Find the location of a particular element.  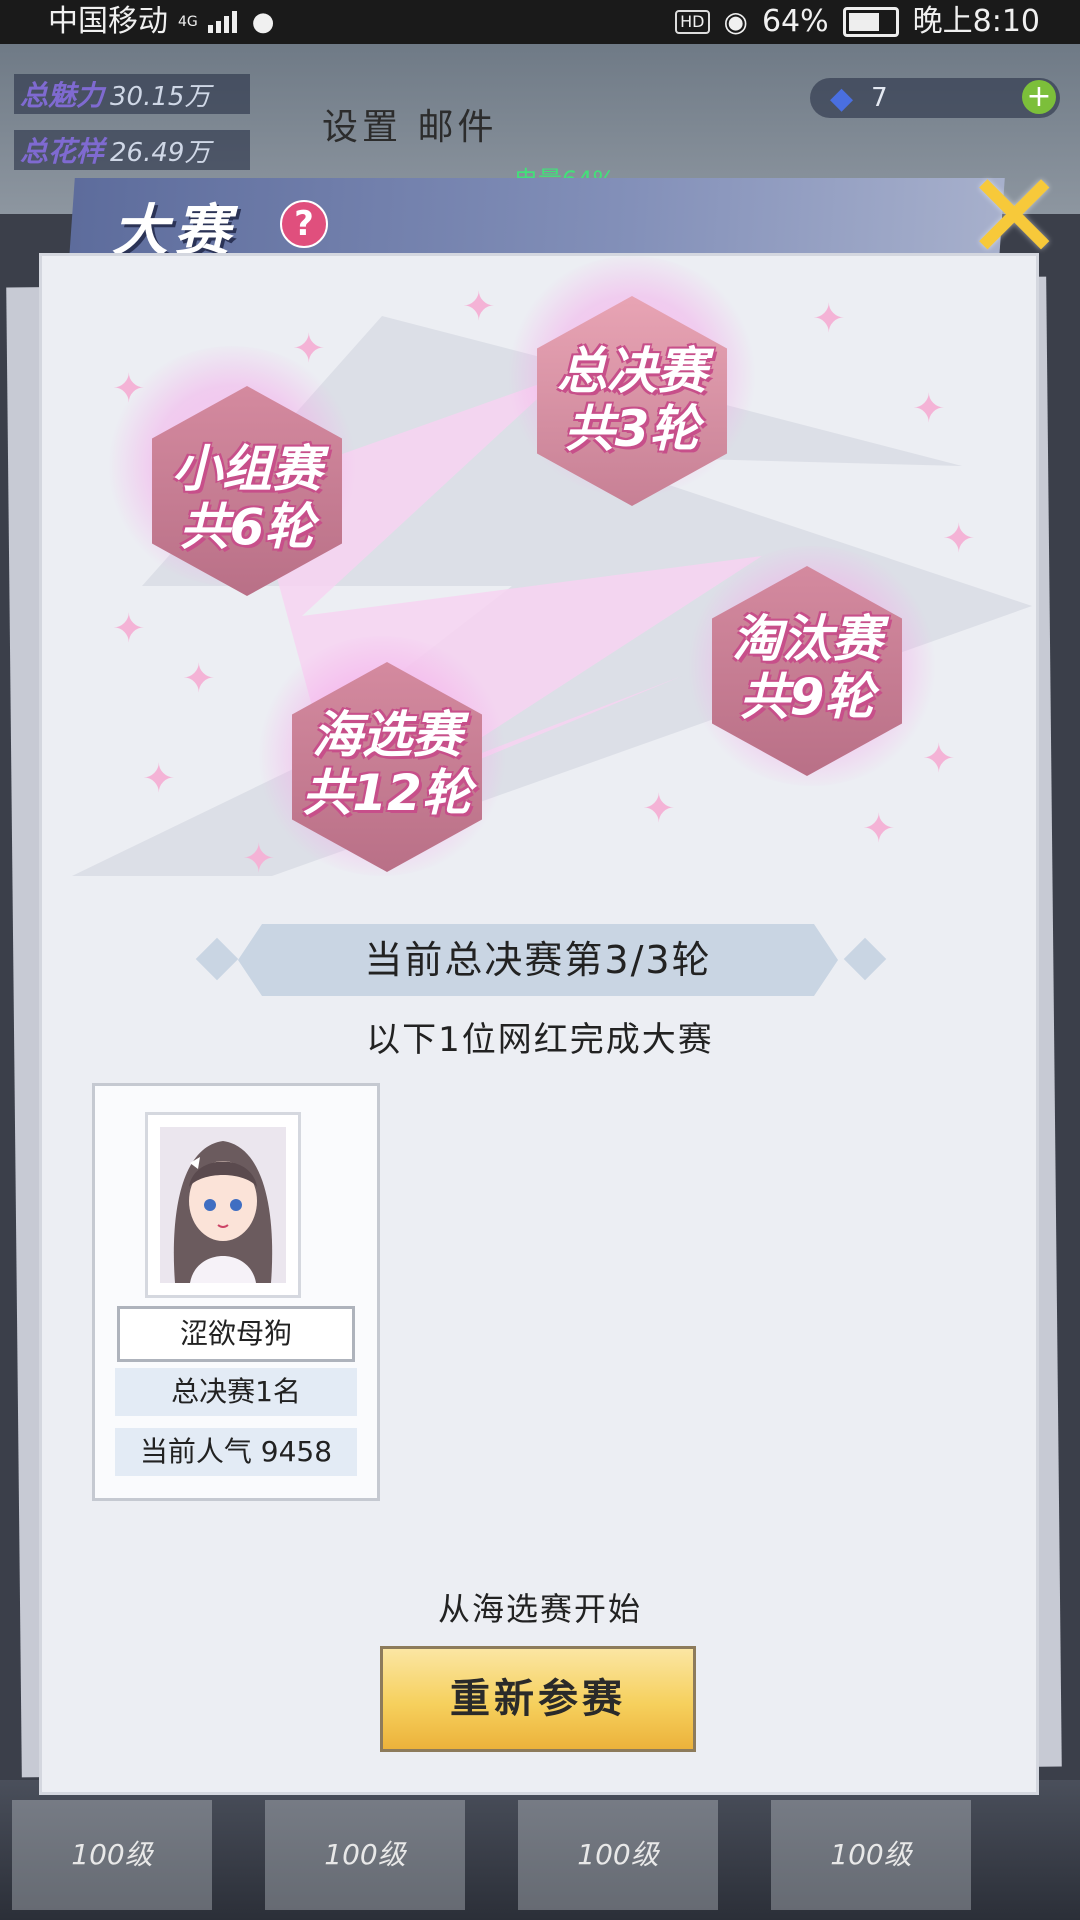

style-stat: 总花样 26.49万 is located at coordinates (132, 150).